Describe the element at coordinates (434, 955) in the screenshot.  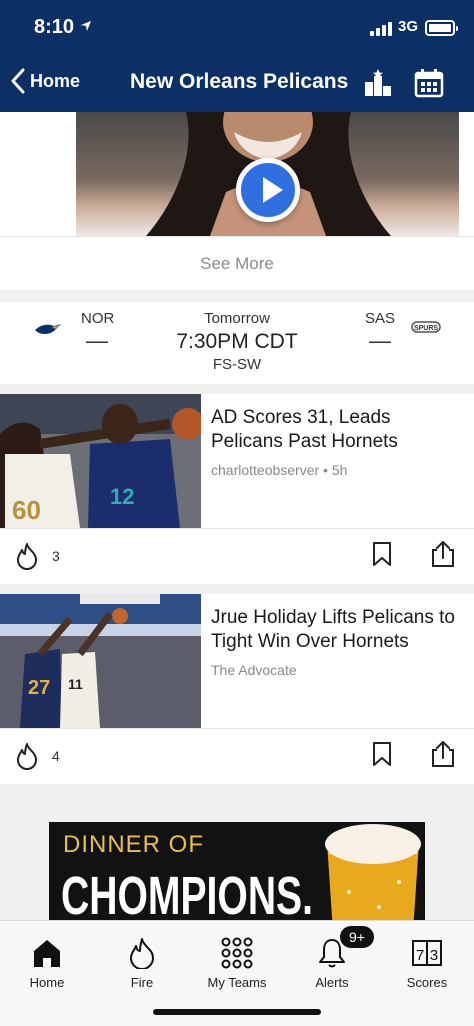
I see `svg-text: 3` at that location.